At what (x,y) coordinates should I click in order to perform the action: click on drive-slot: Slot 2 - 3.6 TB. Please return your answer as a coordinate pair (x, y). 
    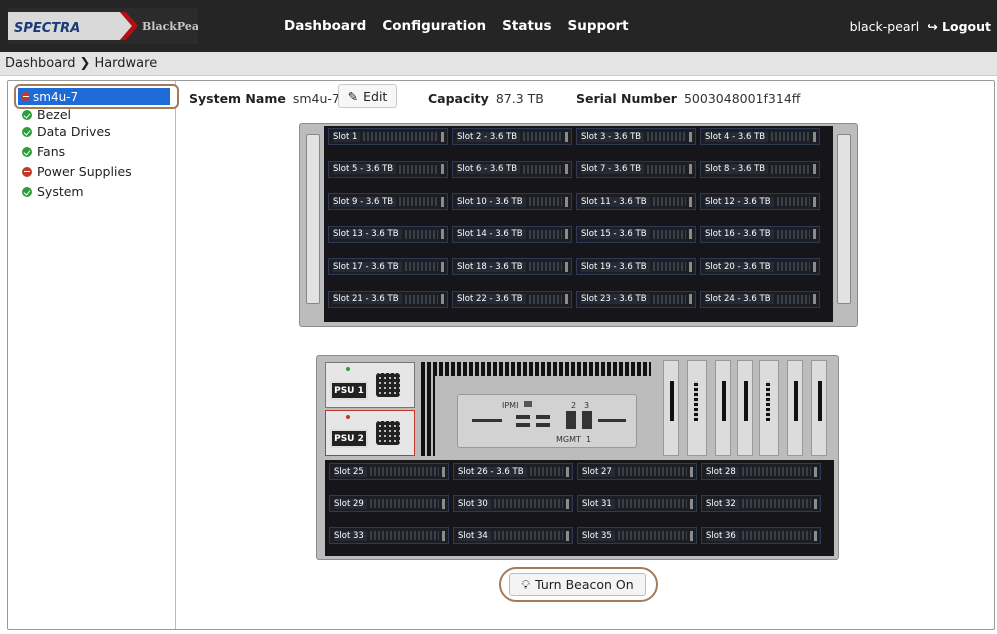
    Looking at the image, I should click on (512, 136).